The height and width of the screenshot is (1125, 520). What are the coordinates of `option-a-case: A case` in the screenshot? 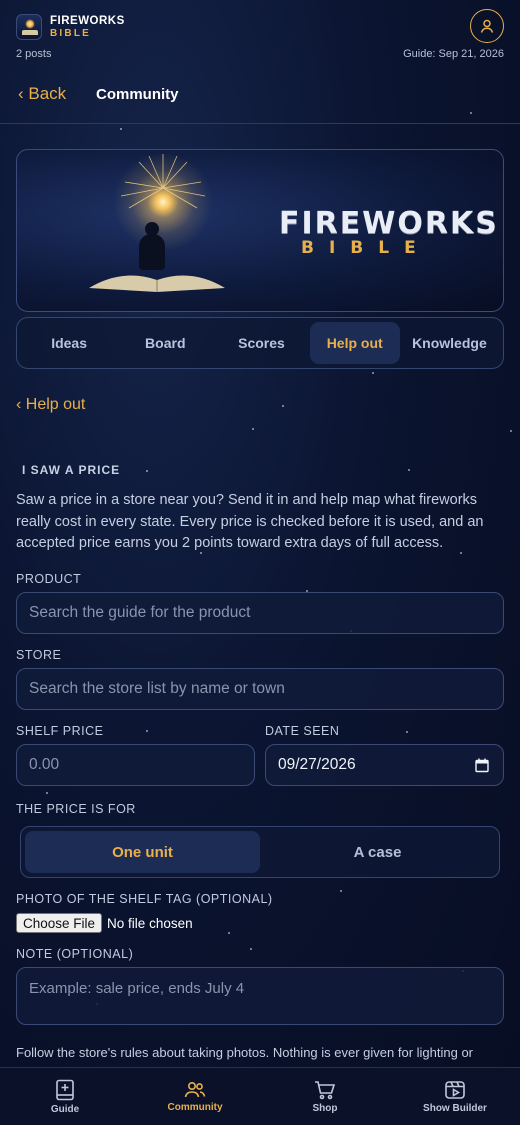 It's located at (377, 852).